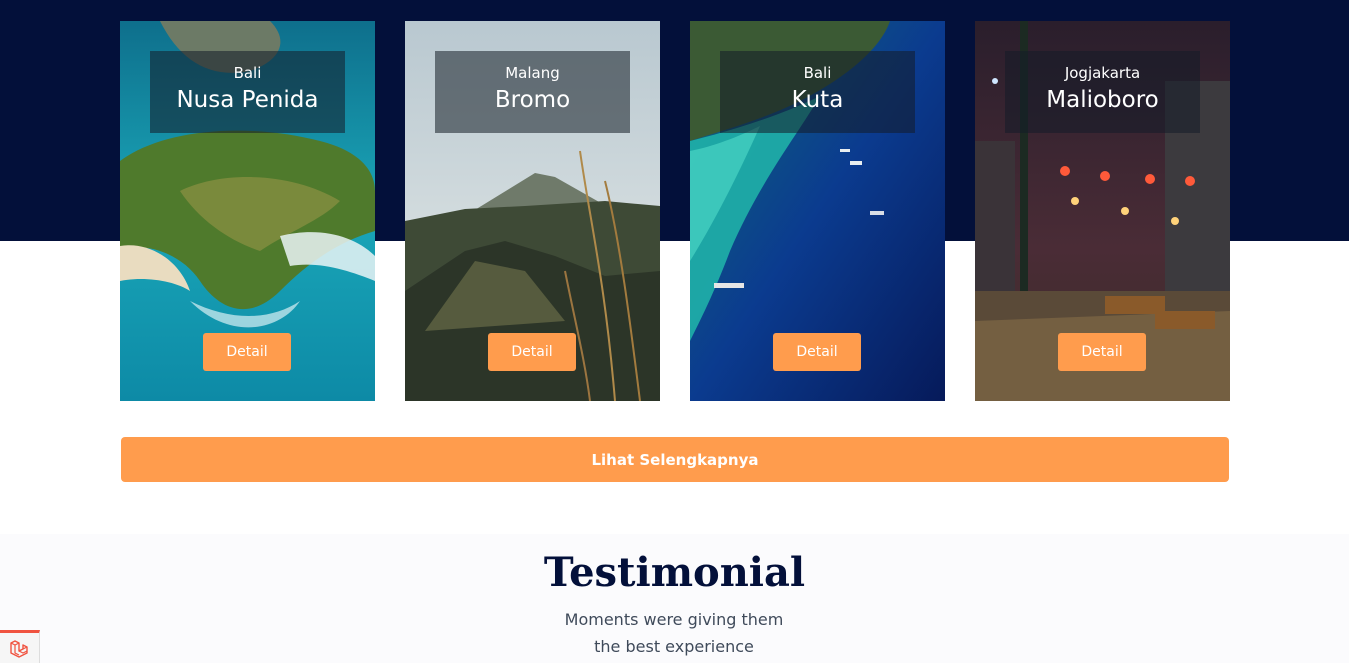 This screenshot has width=1349, height=663. Describe the element at coordinates (674, 646) in the screenshot. I see `testimonial-subtitle-line: the best experience` at that location.